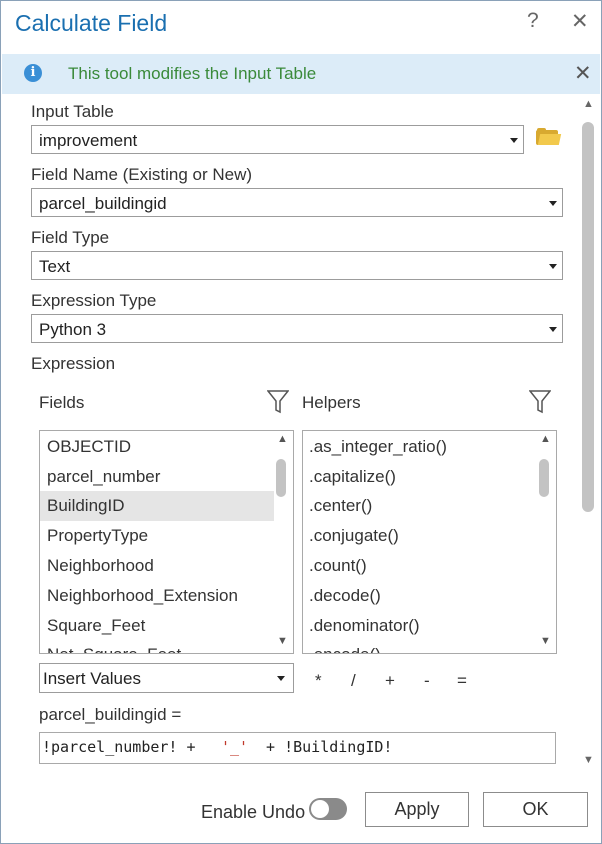 This screenshot has height=844, width=602. Describe the element at coordinates (73, 363) in the screenshot. I see `expression-label: Expression` at that location.